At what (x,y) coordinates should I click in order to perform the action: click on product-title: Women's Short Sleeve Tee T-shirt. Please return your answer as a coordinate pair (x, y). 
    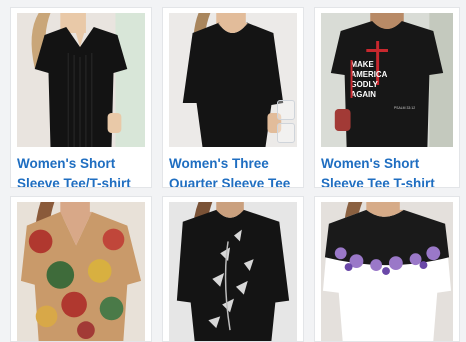
    Looking at the image, I should click on (389, 170).